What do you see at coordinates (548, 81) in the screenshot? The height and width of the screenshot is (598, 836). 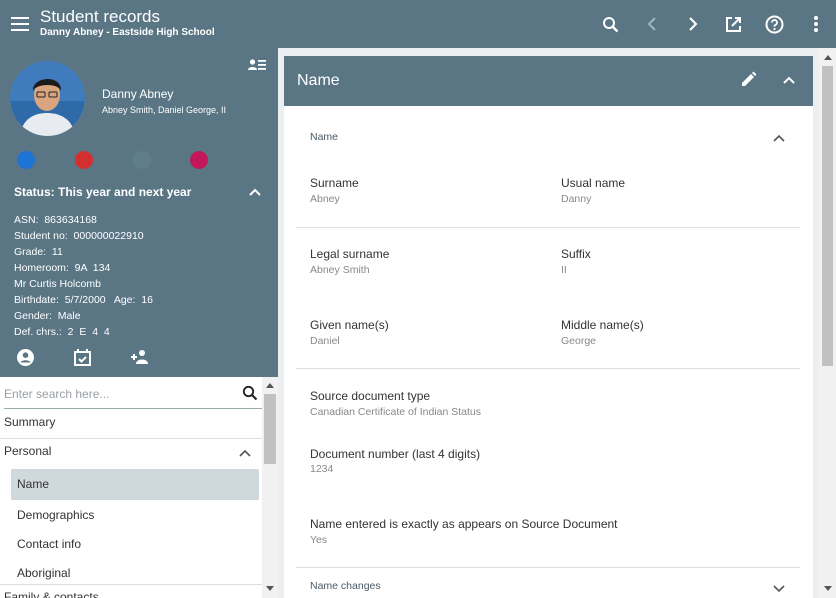 I see `card-header: Name` at bounding box center [548, 81].